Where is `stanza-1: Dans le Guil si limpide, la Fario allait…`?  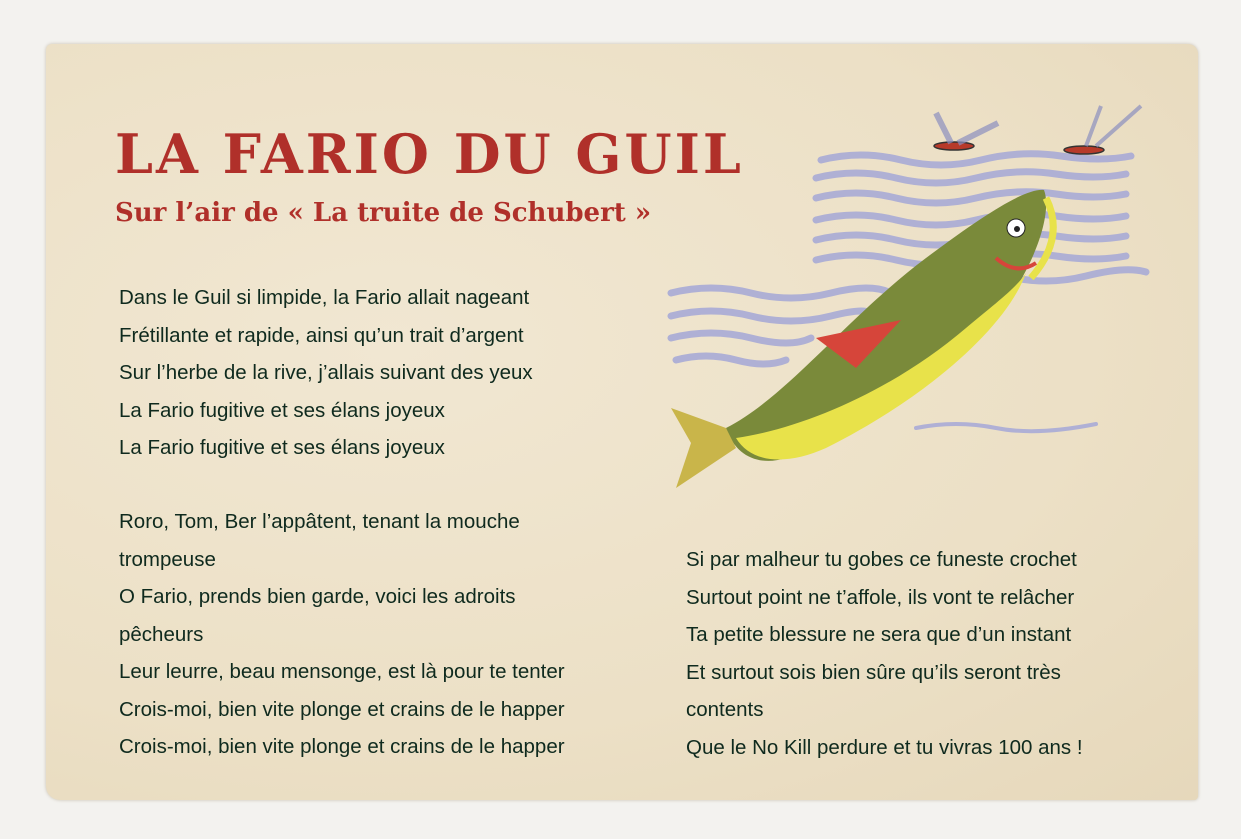 stanza-1: Dans le Guil si limpide, la Fario allait… is located at coordinates (326, 373).